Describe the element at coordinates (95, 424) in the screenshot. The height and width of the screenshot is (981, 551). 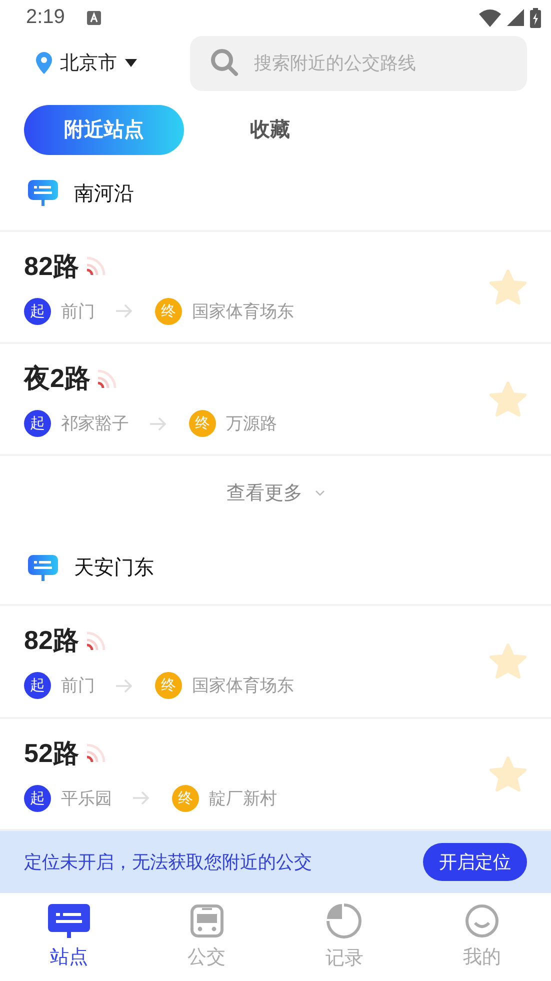
I see `start-stop: 祁家豁子` at that location.